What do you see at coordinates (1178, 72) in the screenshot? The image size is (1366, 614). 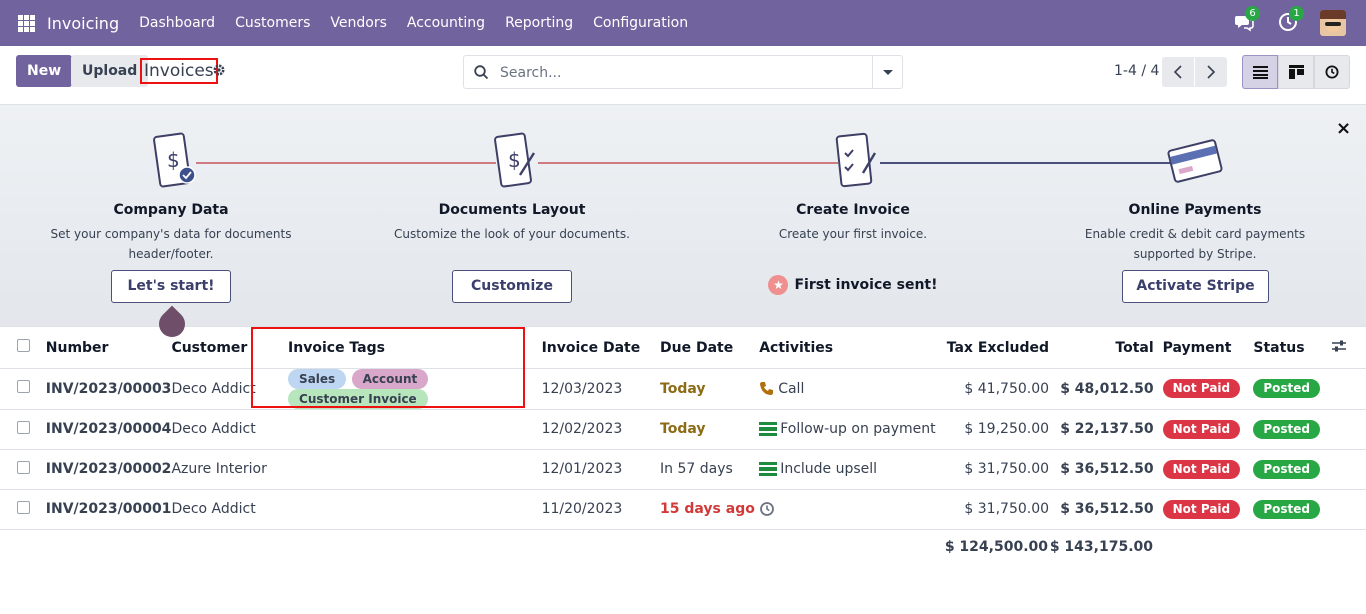 I see `pager-previous-button` at bounding box center [1178, 72].